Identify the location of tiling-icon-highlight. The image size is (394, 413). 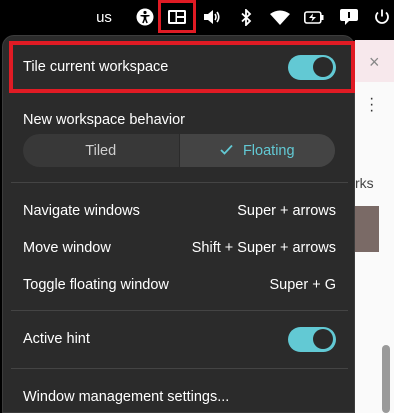
(177, 16).